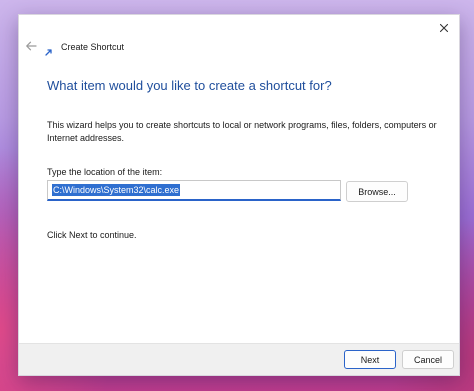 Image resolution: width=474 pixels, height=391 pixels. I want to click on shortcut-icon, so click(49, 50).